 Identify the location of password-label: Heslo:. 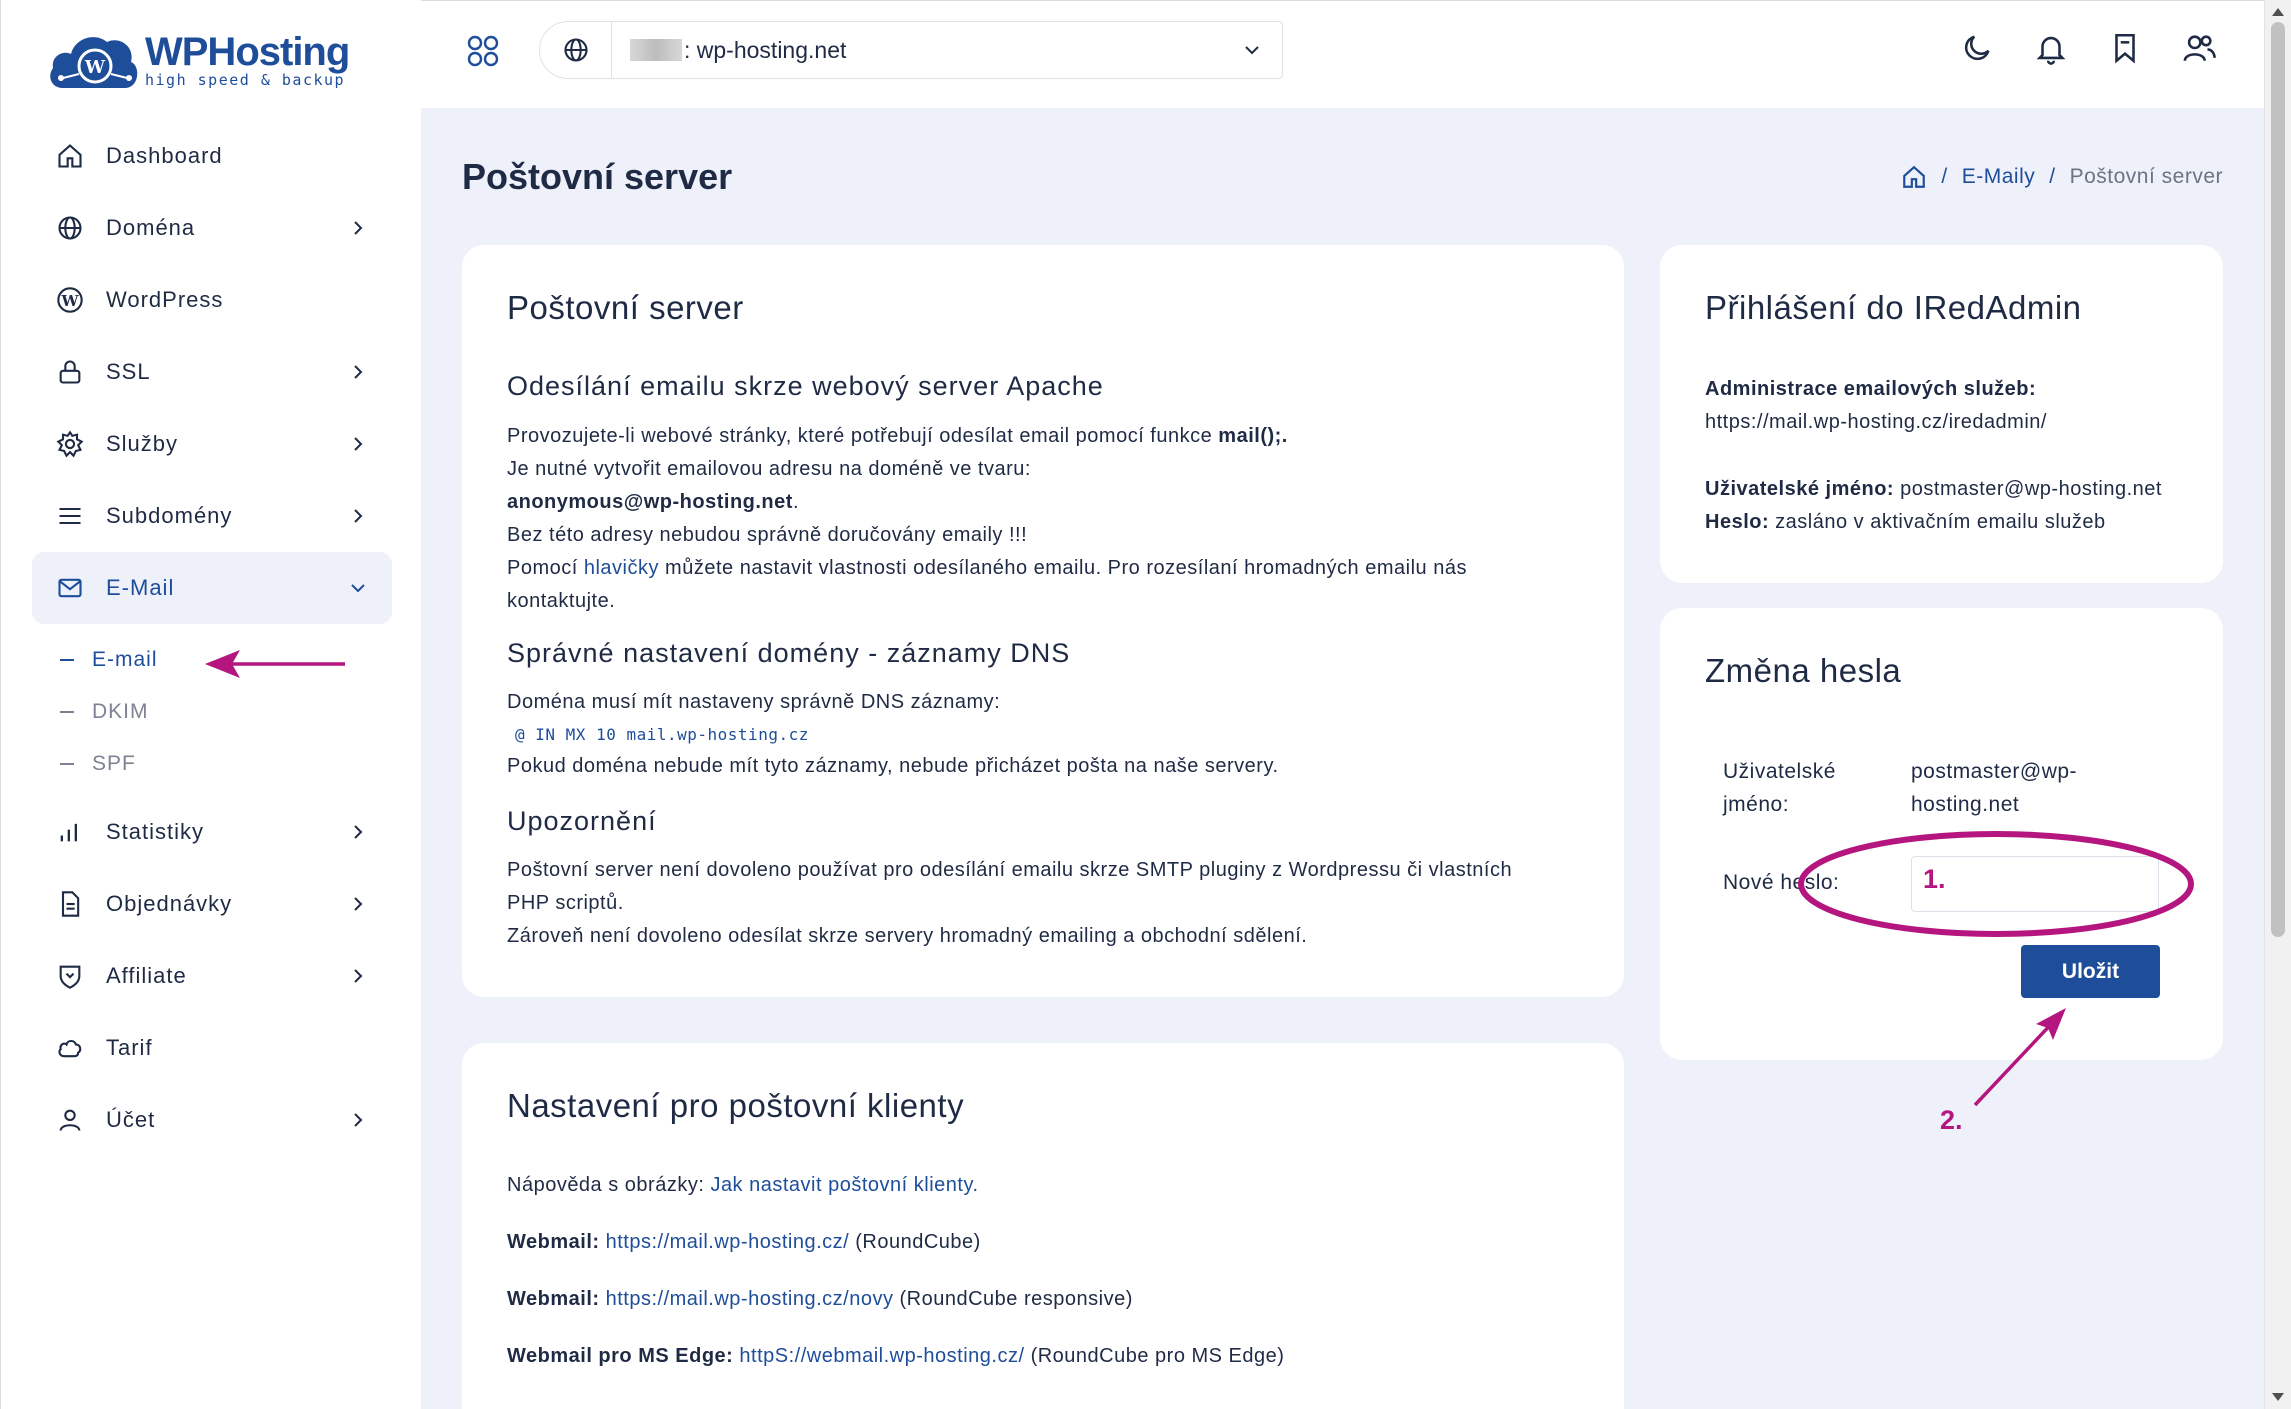
(1737, 522).